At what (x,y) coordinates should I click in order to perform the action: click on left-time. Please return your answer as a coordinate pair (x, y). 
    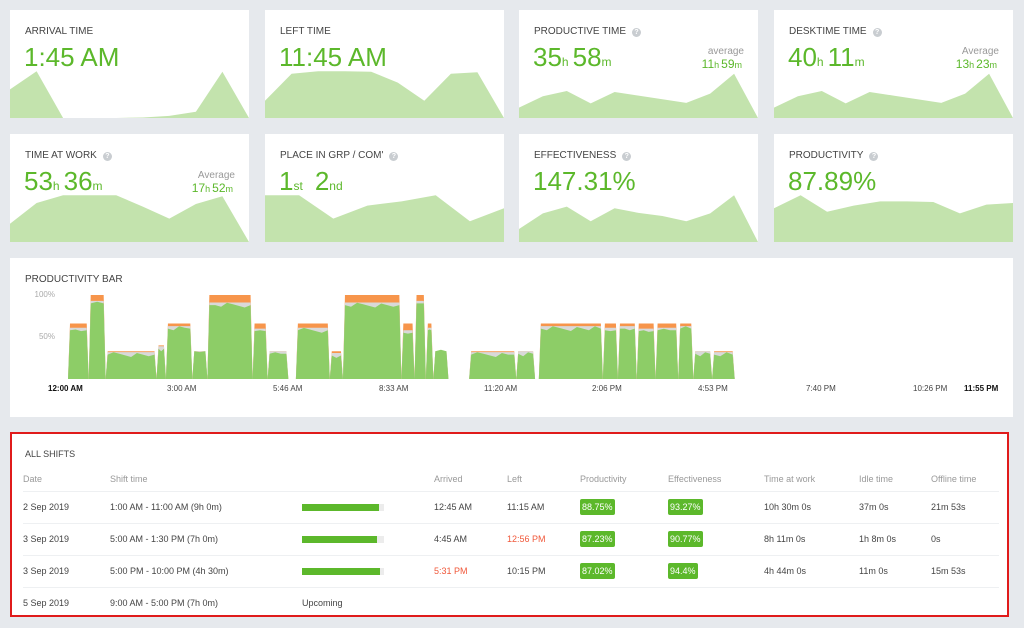
    Looking at the image, I should click on (543, 601).